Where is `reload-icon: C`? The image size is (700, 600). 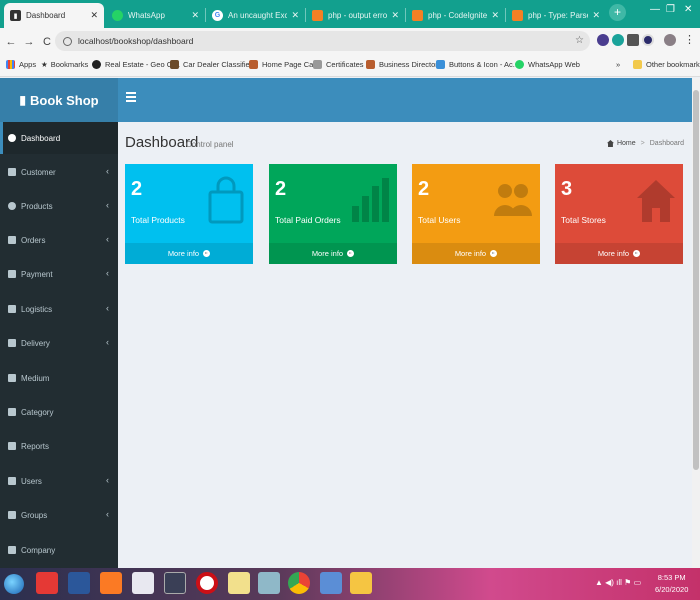 reload-icon: C is located at coordinates (47, 42).